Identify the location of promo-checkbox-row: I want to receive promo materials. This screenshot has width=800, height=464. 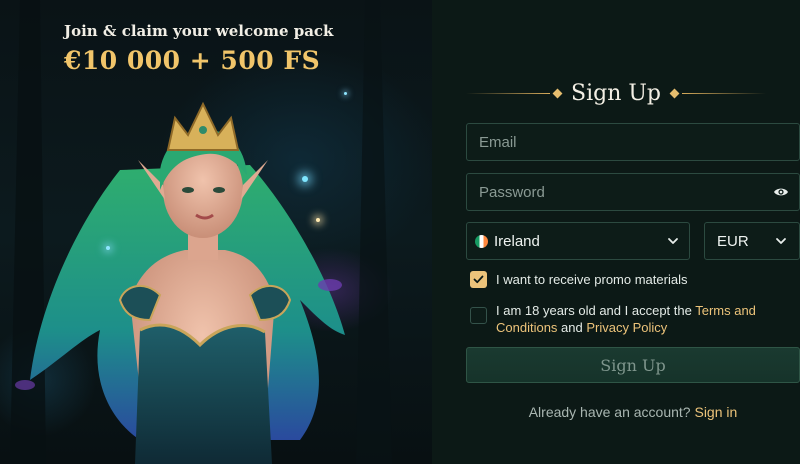
(578, 279).